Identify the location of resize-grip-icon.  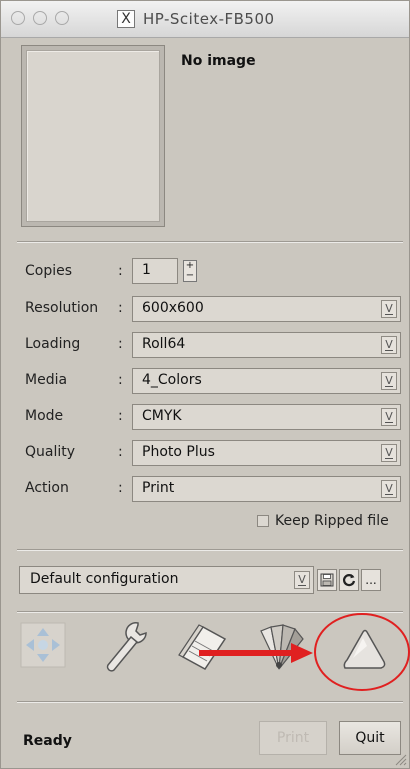
(400, 759).